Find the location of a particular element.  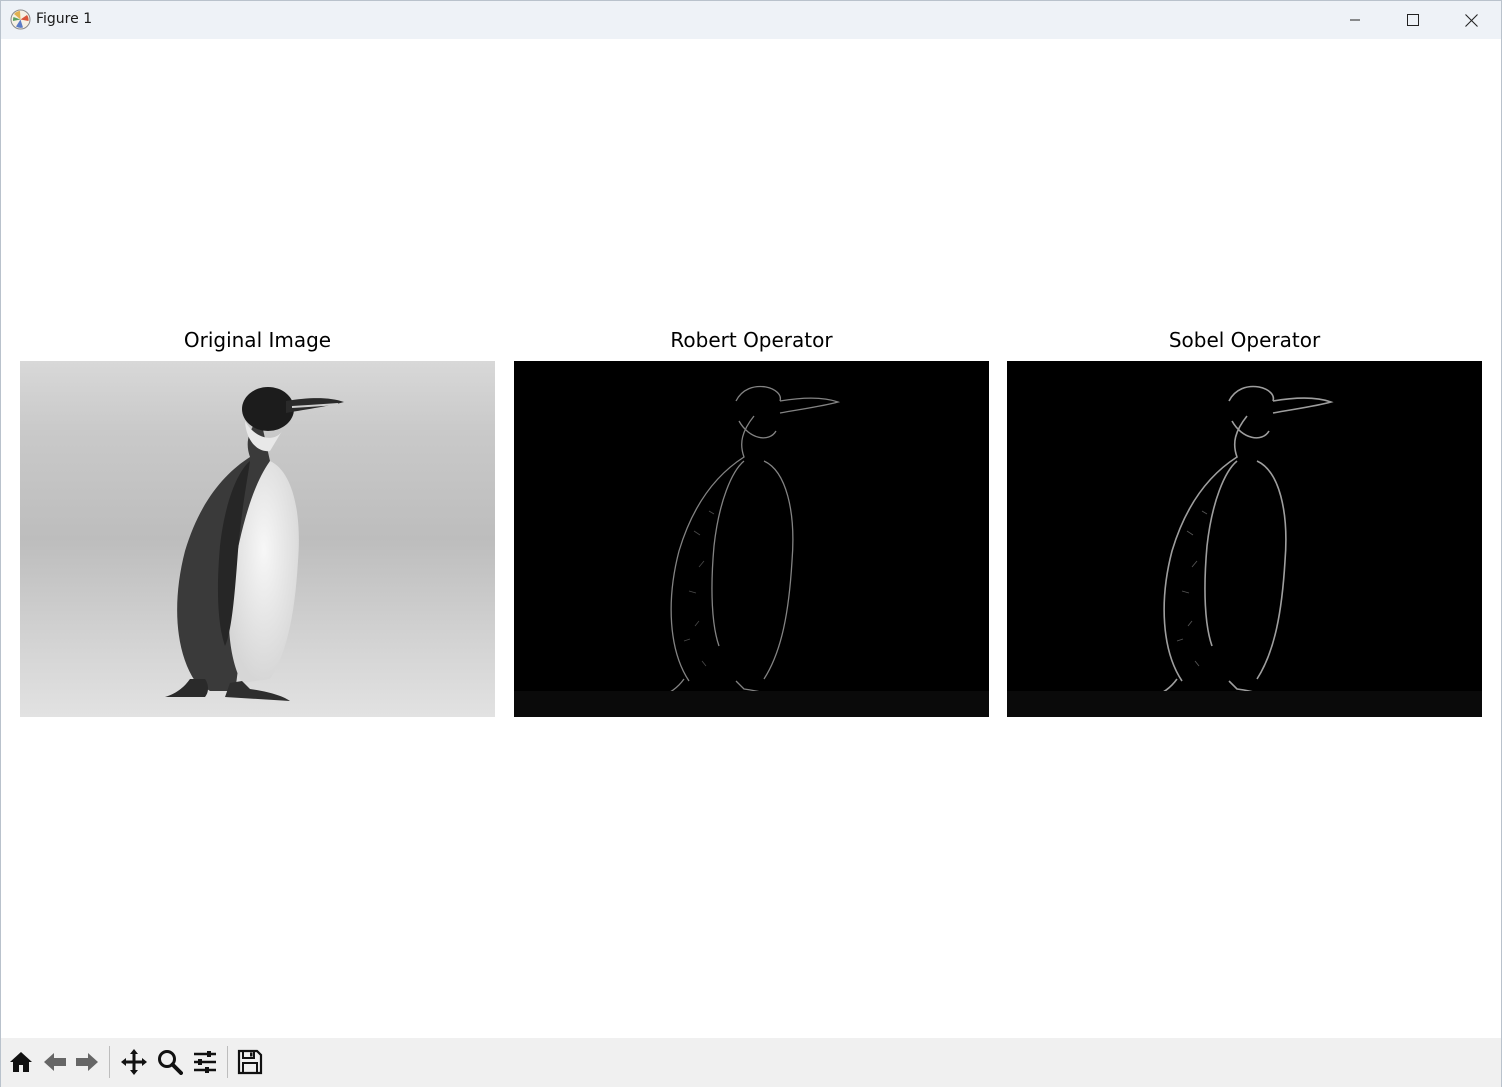

zoom-button is located at coordinates (170, 1064).